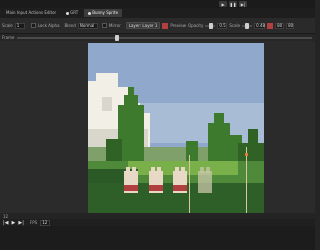 This screenshot has height=250, width=320. I want to click on blend-label: Blend, so click(70, 25).